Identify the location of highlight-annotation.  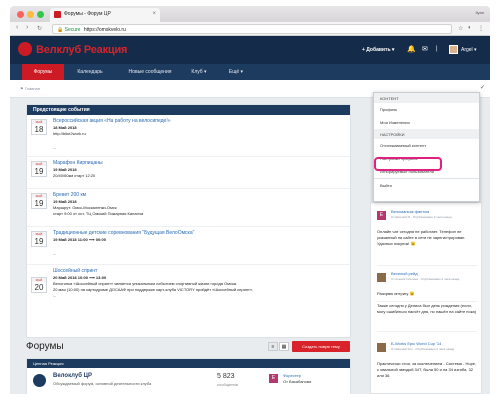
(408, 164).